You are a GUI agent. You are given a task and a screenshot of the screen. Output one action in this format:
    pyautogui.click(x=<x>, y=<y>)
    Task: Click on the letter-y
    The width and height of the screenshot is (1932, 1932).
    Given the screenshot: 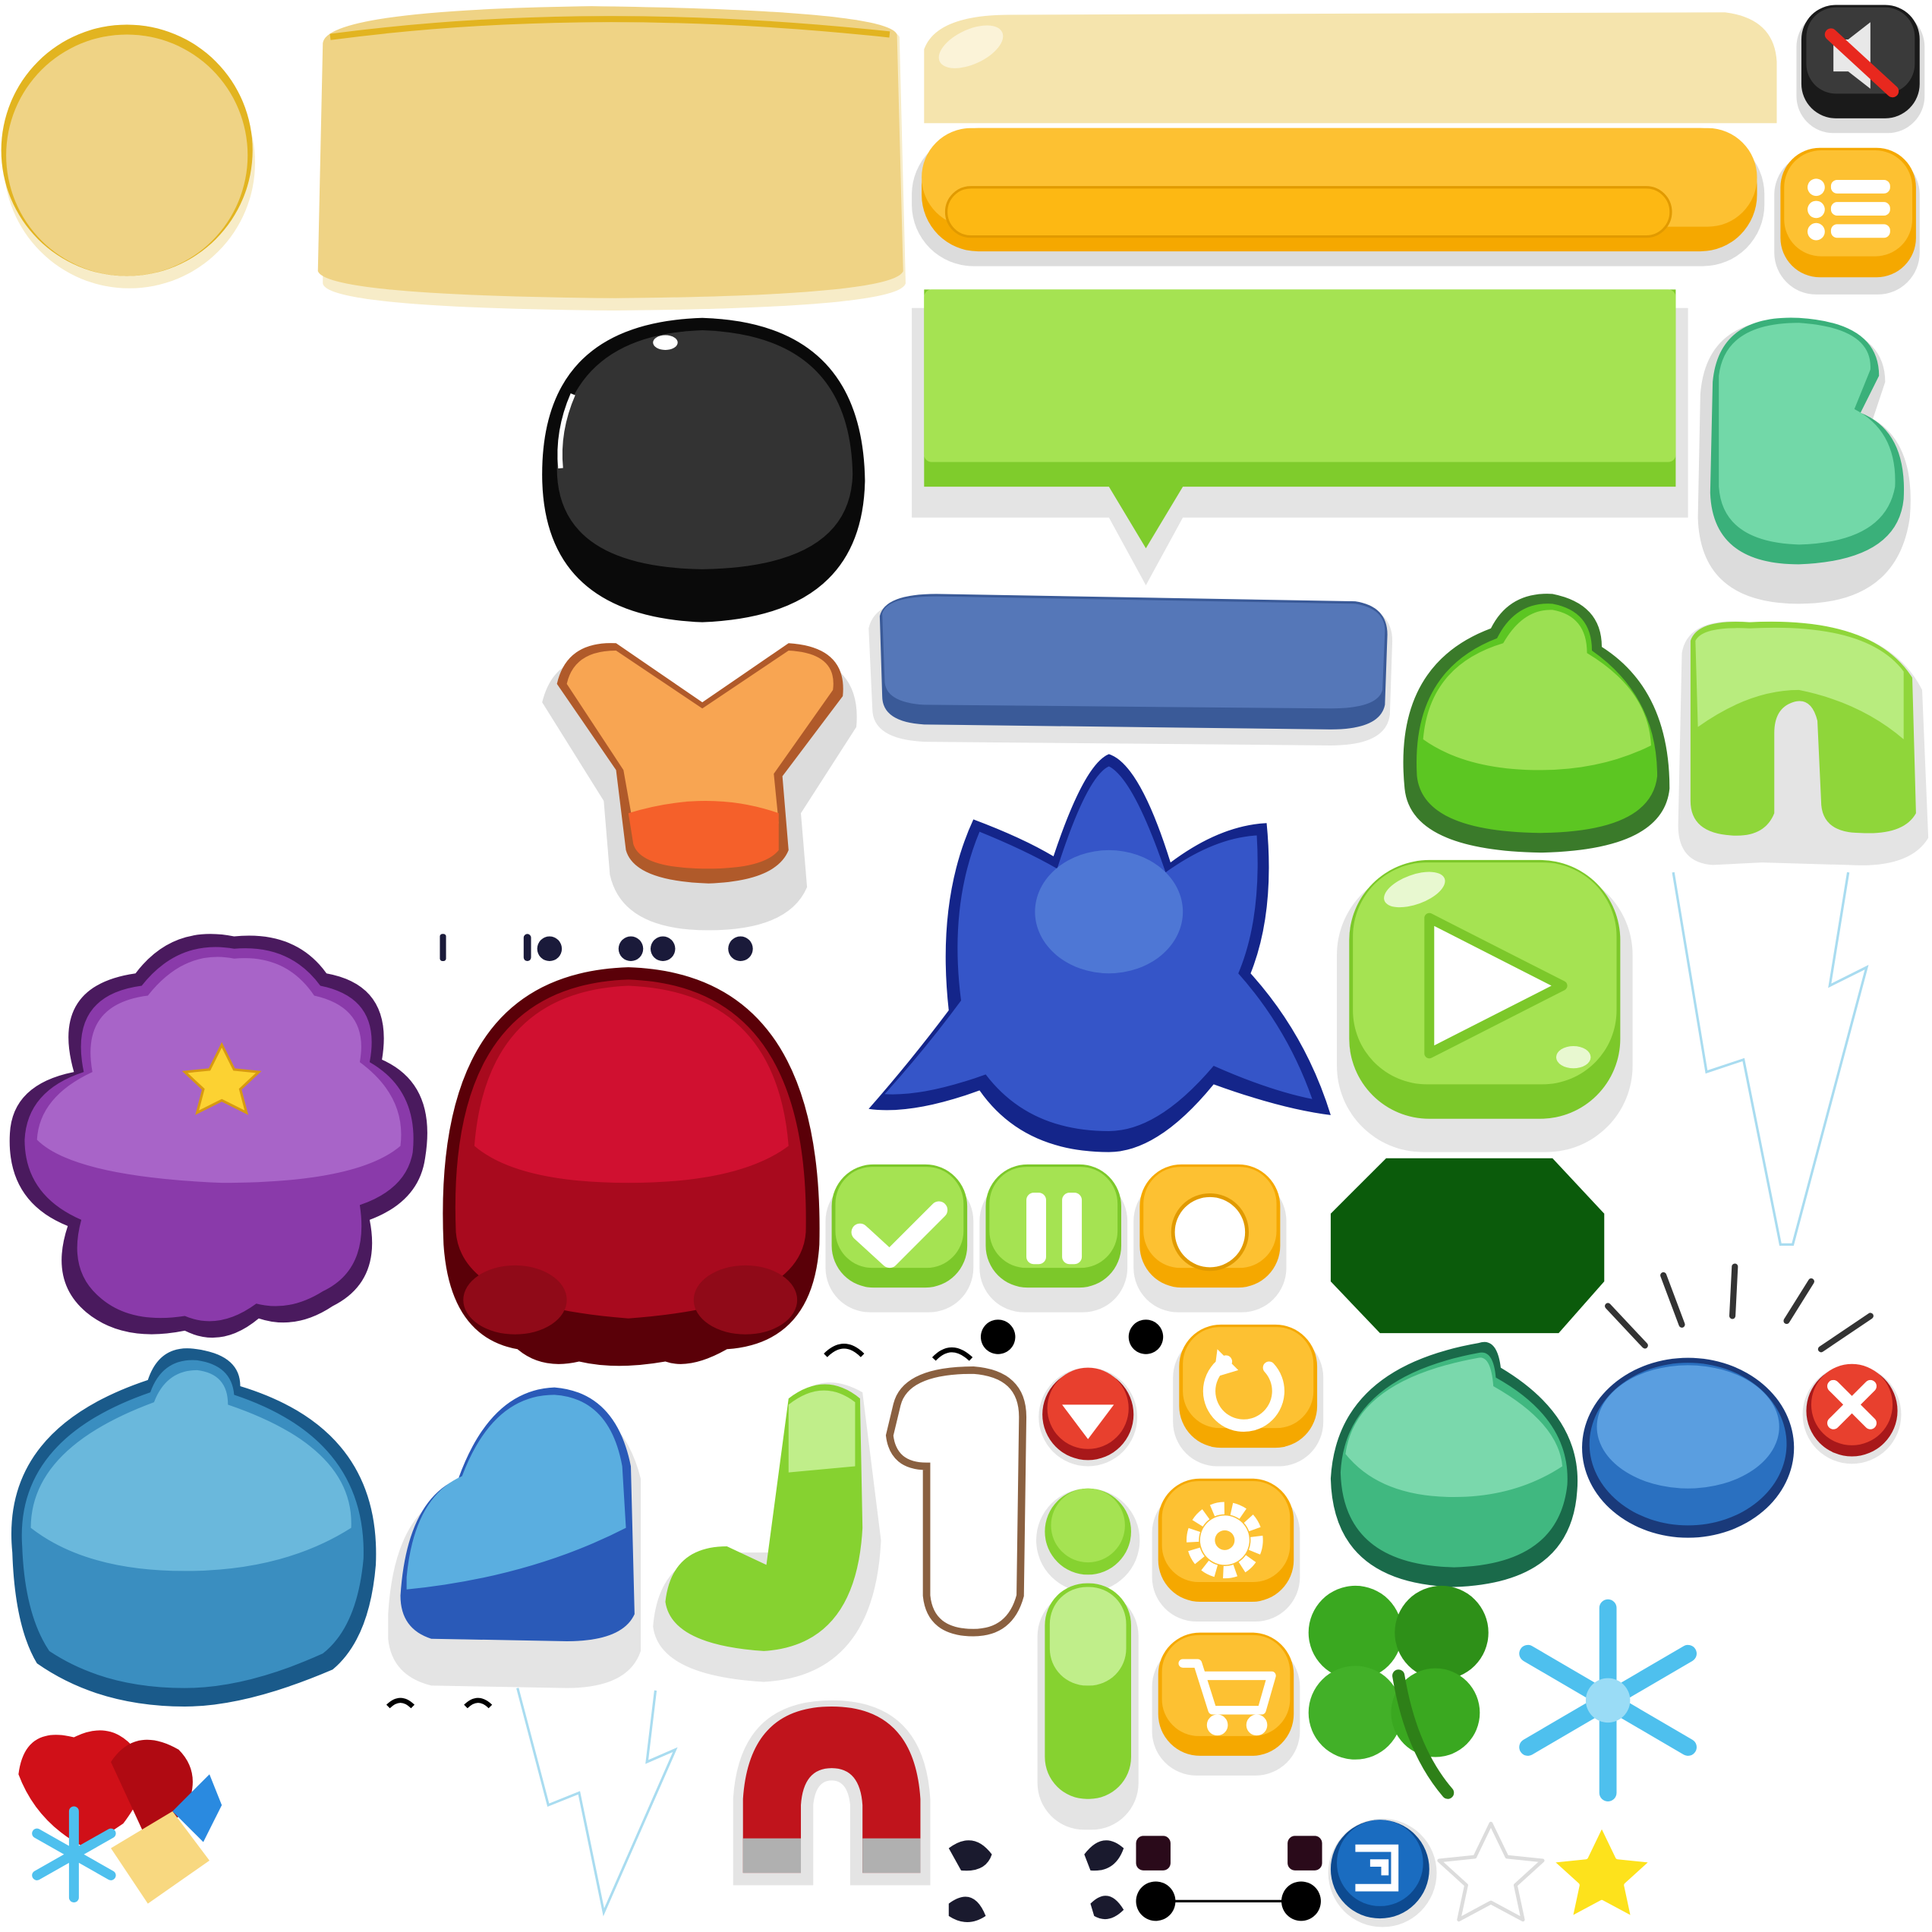 What is the action you would take?
    pyautogui.click(x=699, y=787)
    